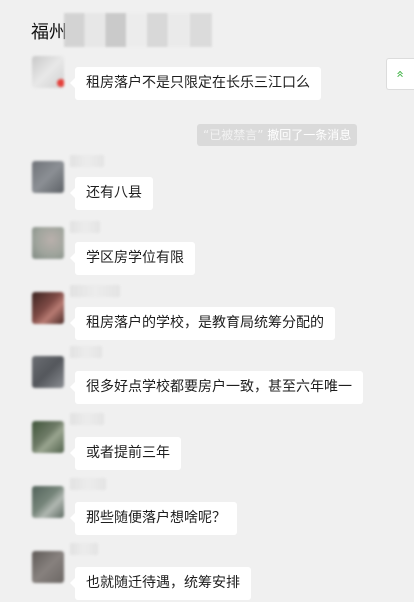  Describe the element at coordinates (202, 323) in the screenshot. I see `message-bubble: 租房落户的学校，是教育局统筹分配的` at that location.